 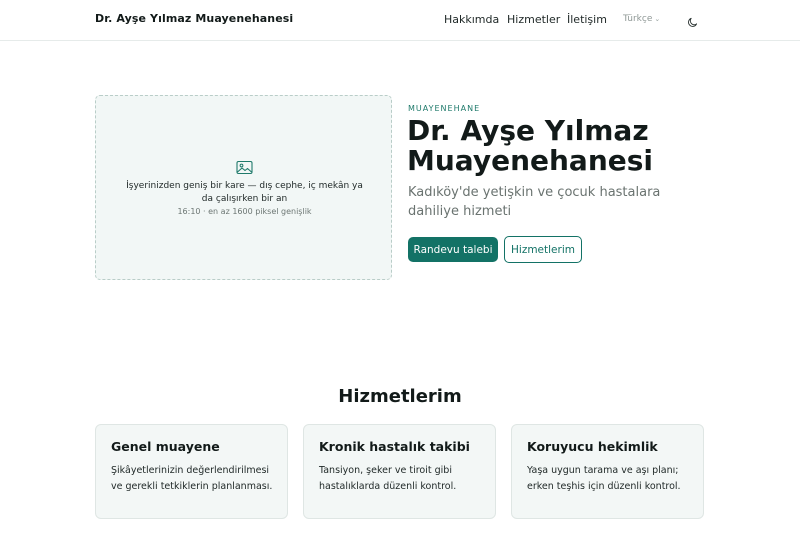 What do you see at coordinates (543, 249) in the screenshot?
I see `my-services-button: Hizmetlerim` at bounding box center [543, 249].